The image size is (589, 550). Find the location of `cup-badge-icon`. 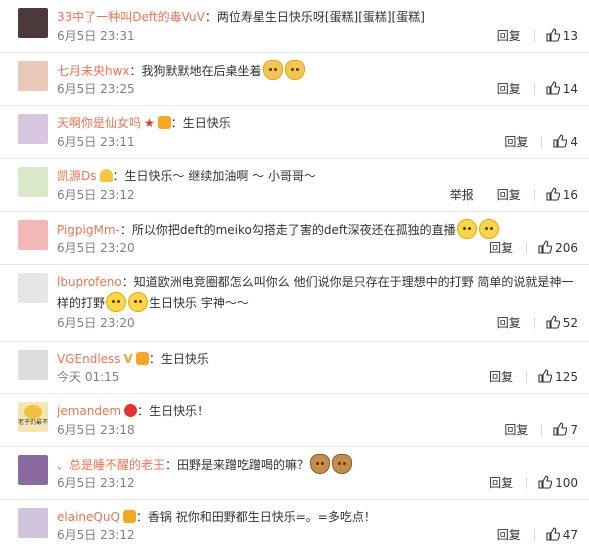

cup-badge-icon is located at coordinates (106, 175).